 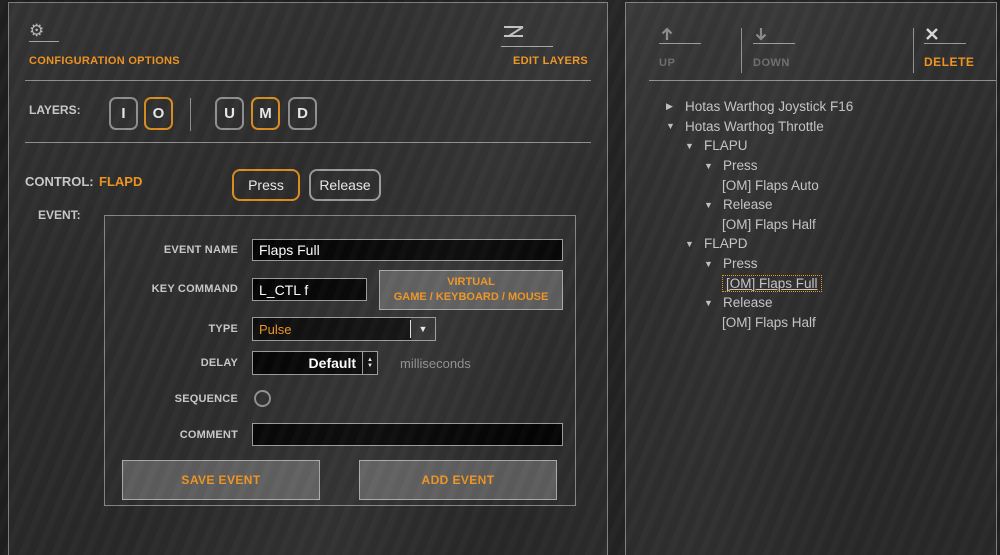 What do you see at coordinates (689, 47) in the screenshot?
I see `move-up-button: UP` at bounding box center [689, 47].